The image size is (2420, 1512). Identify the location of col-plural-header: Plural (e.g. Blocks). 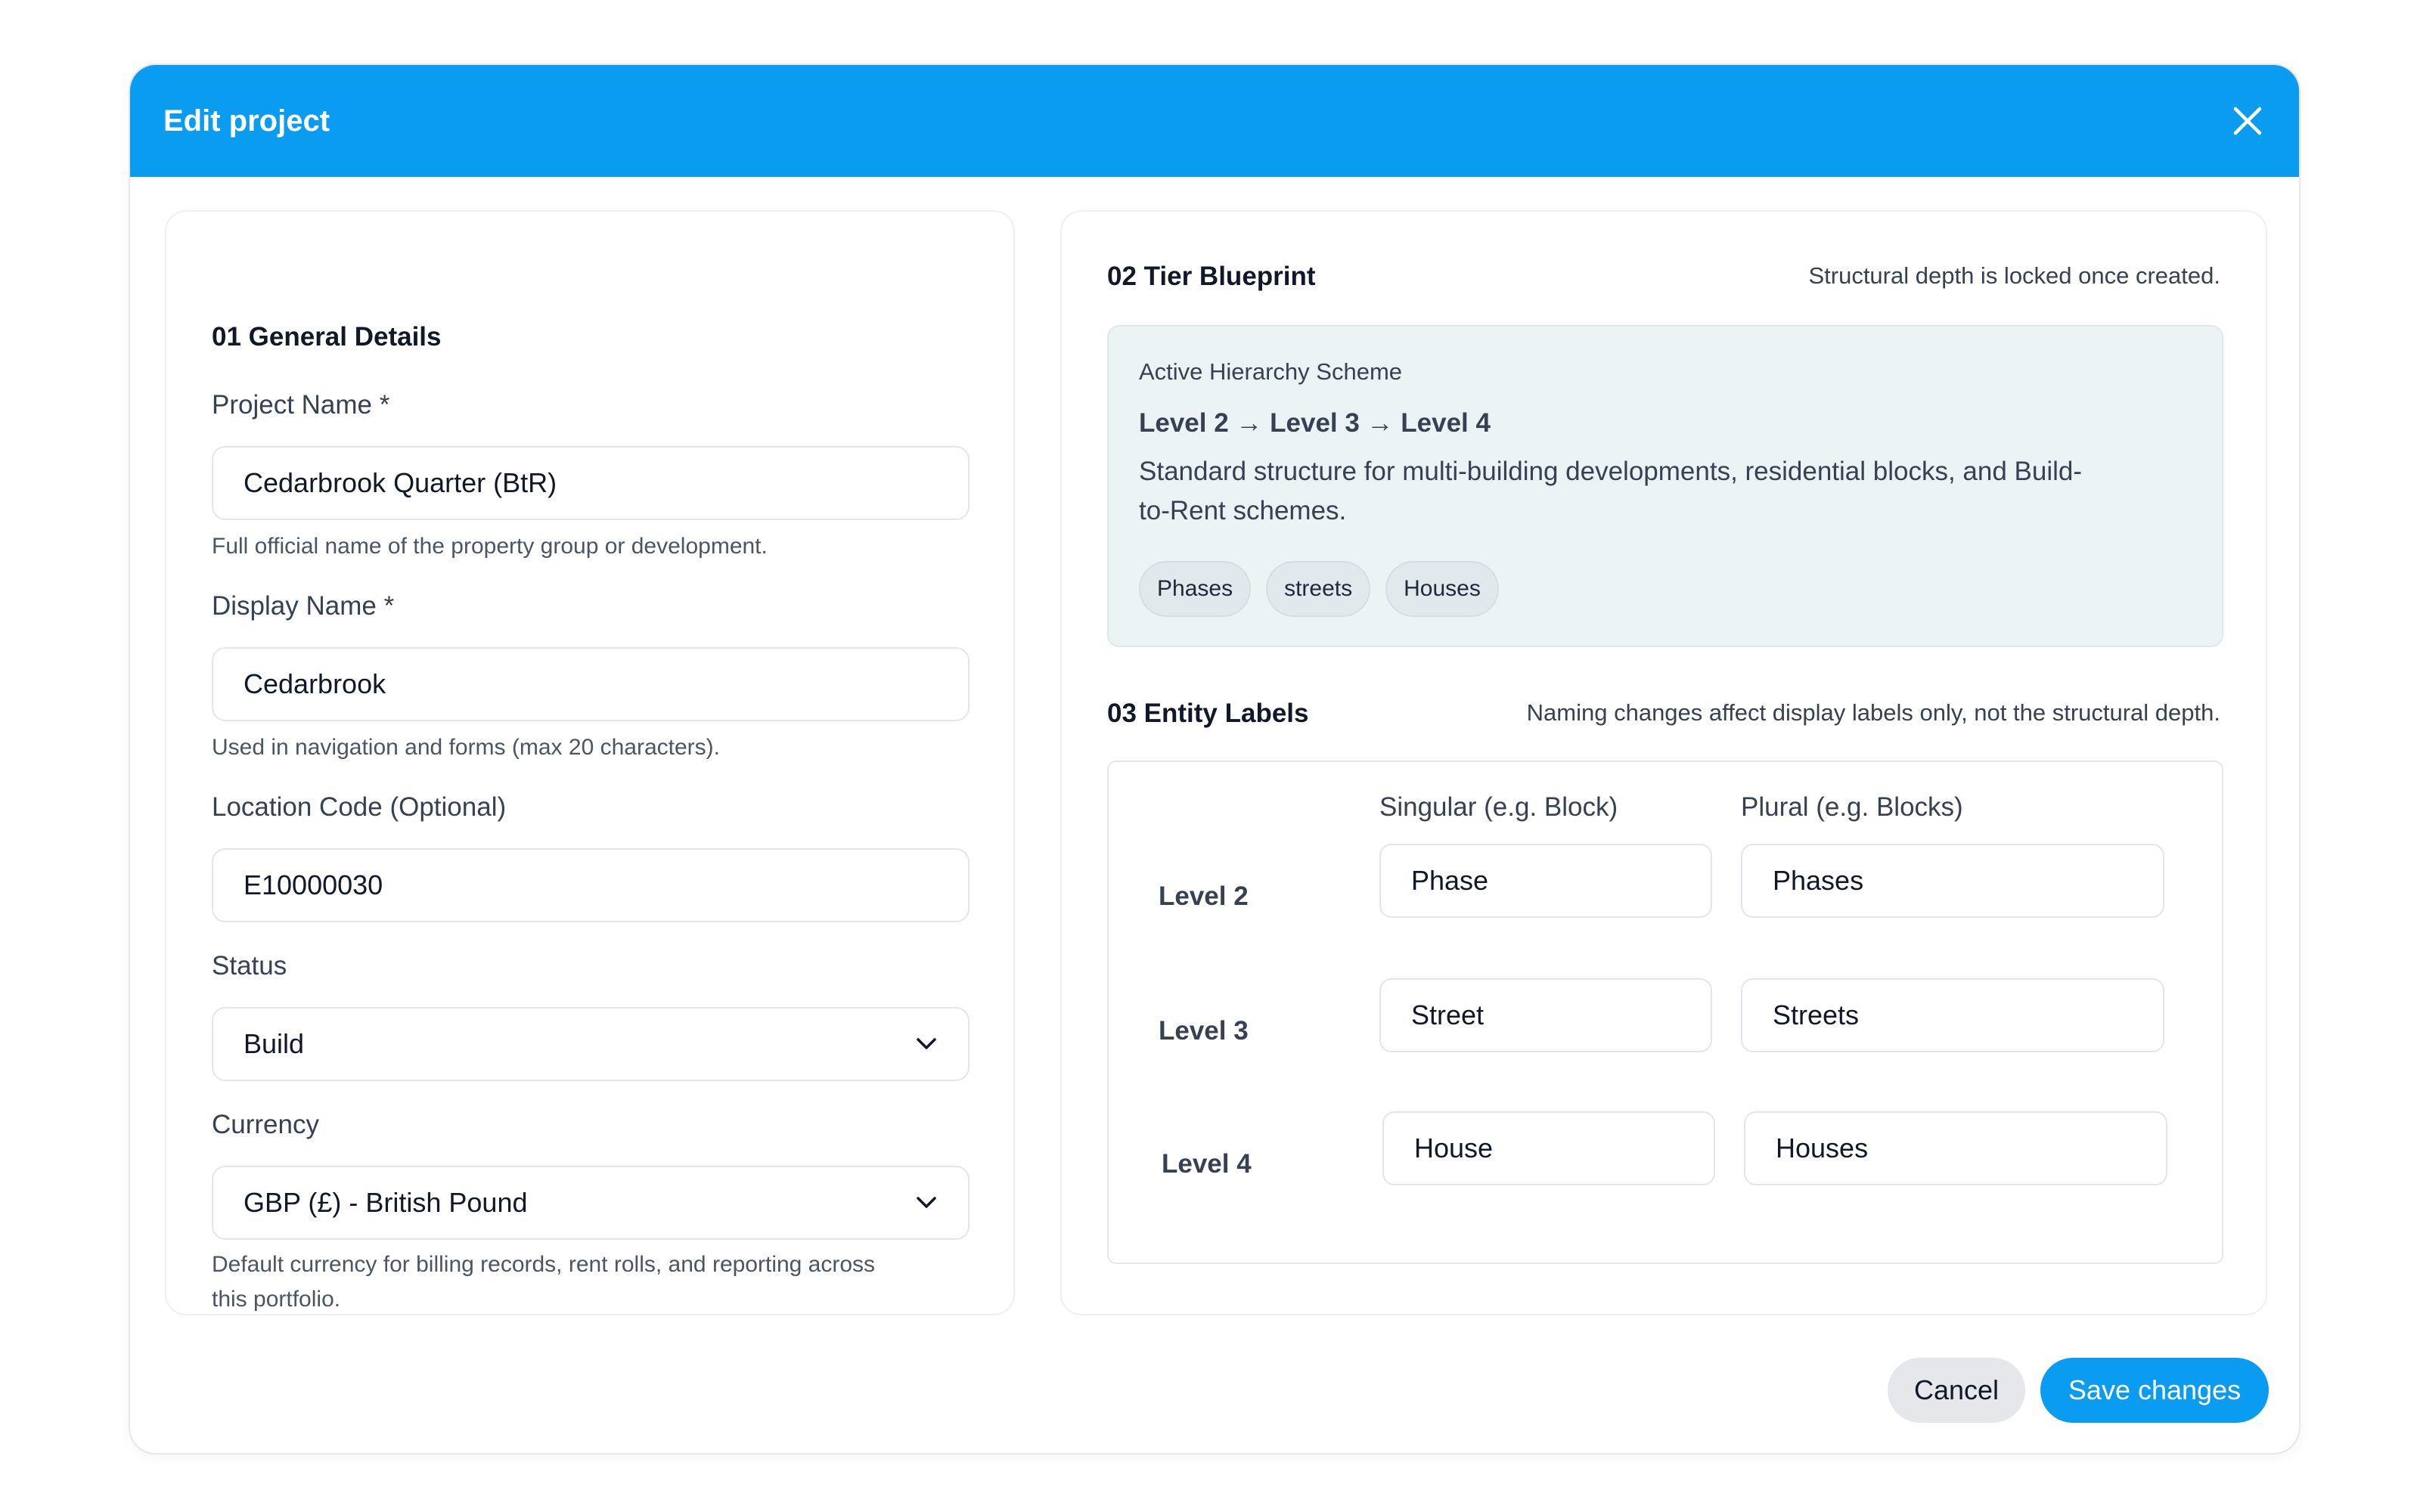
(1852, 807).